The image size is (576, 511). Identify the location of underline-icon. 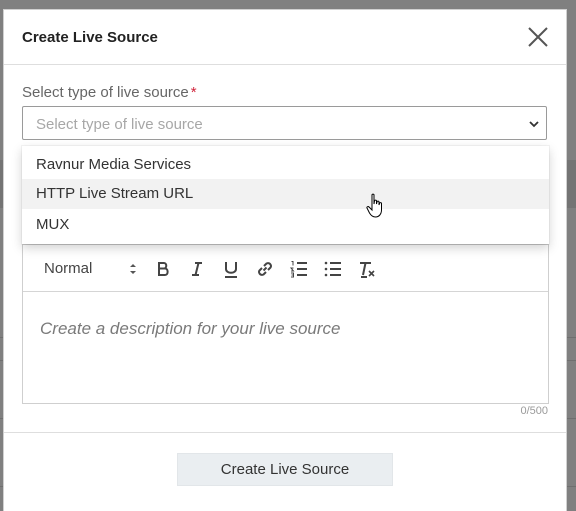
(231, 270).